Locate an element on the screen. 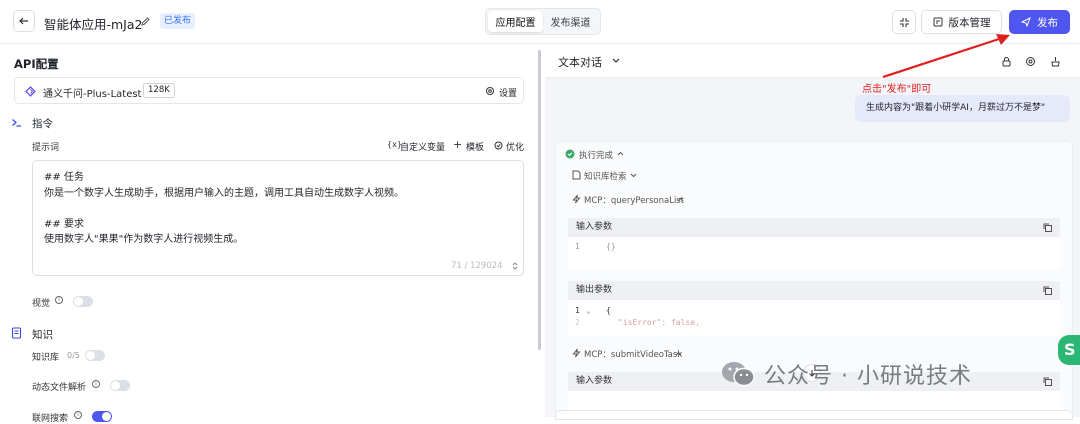  collapse-icon is located at coordinates (904, 22).